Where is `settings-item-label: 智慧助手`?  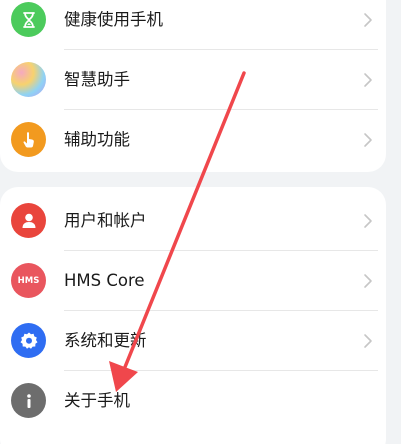
settings-item-label: 智慧助手 is located at coordinates (97, 79).